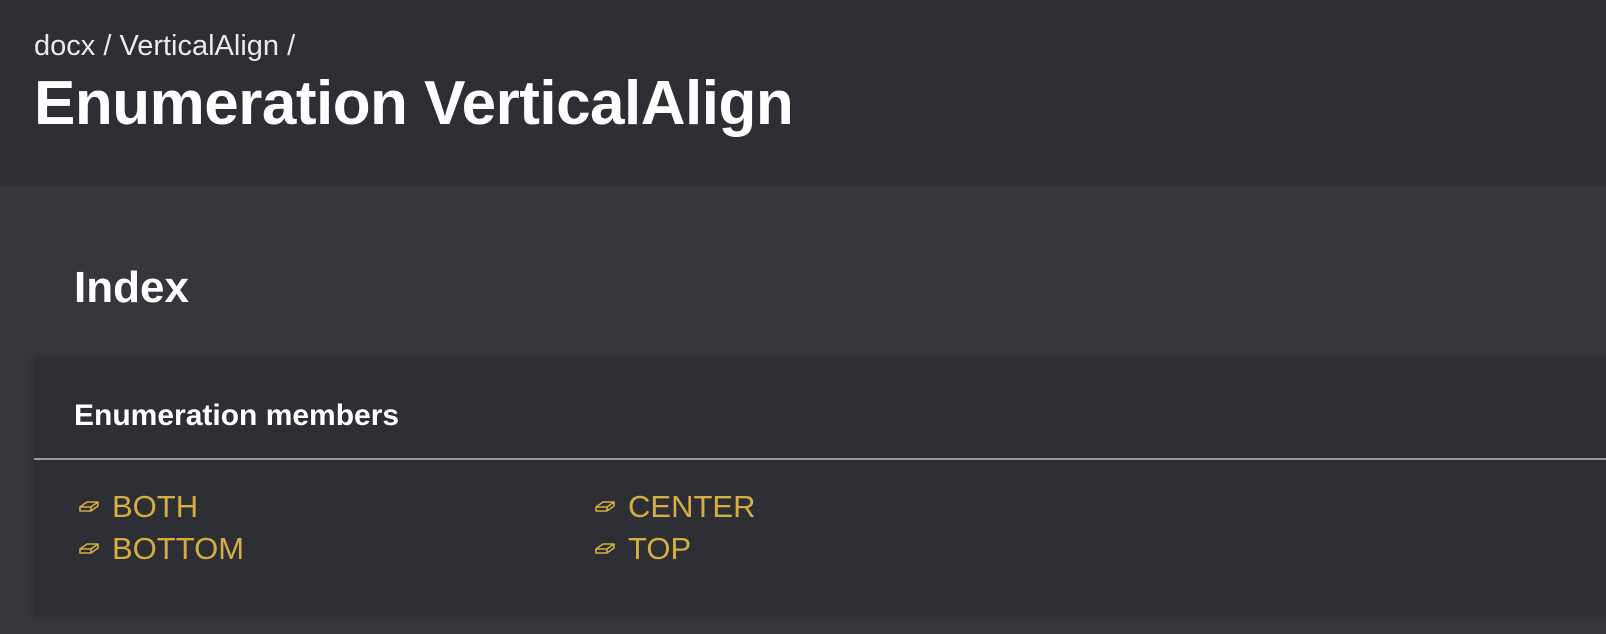 This screenshot has height=634, width=1606. I want to click on enum-member-both: BOTH, so click(336, 507).